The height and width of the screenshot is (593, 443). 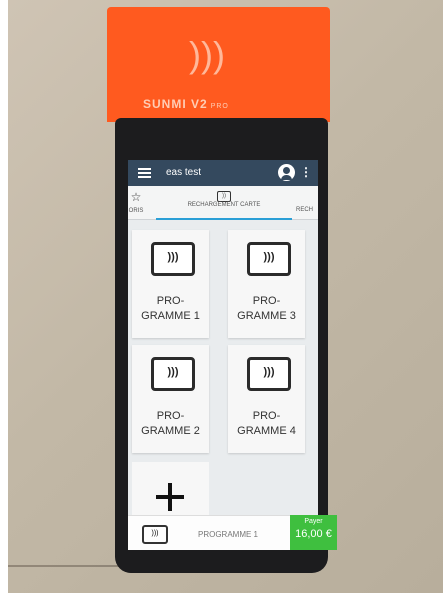 I want to click on tab-rechargement-carte: )) RECHARGEMENT CARTE, so click(x=224, y=203).